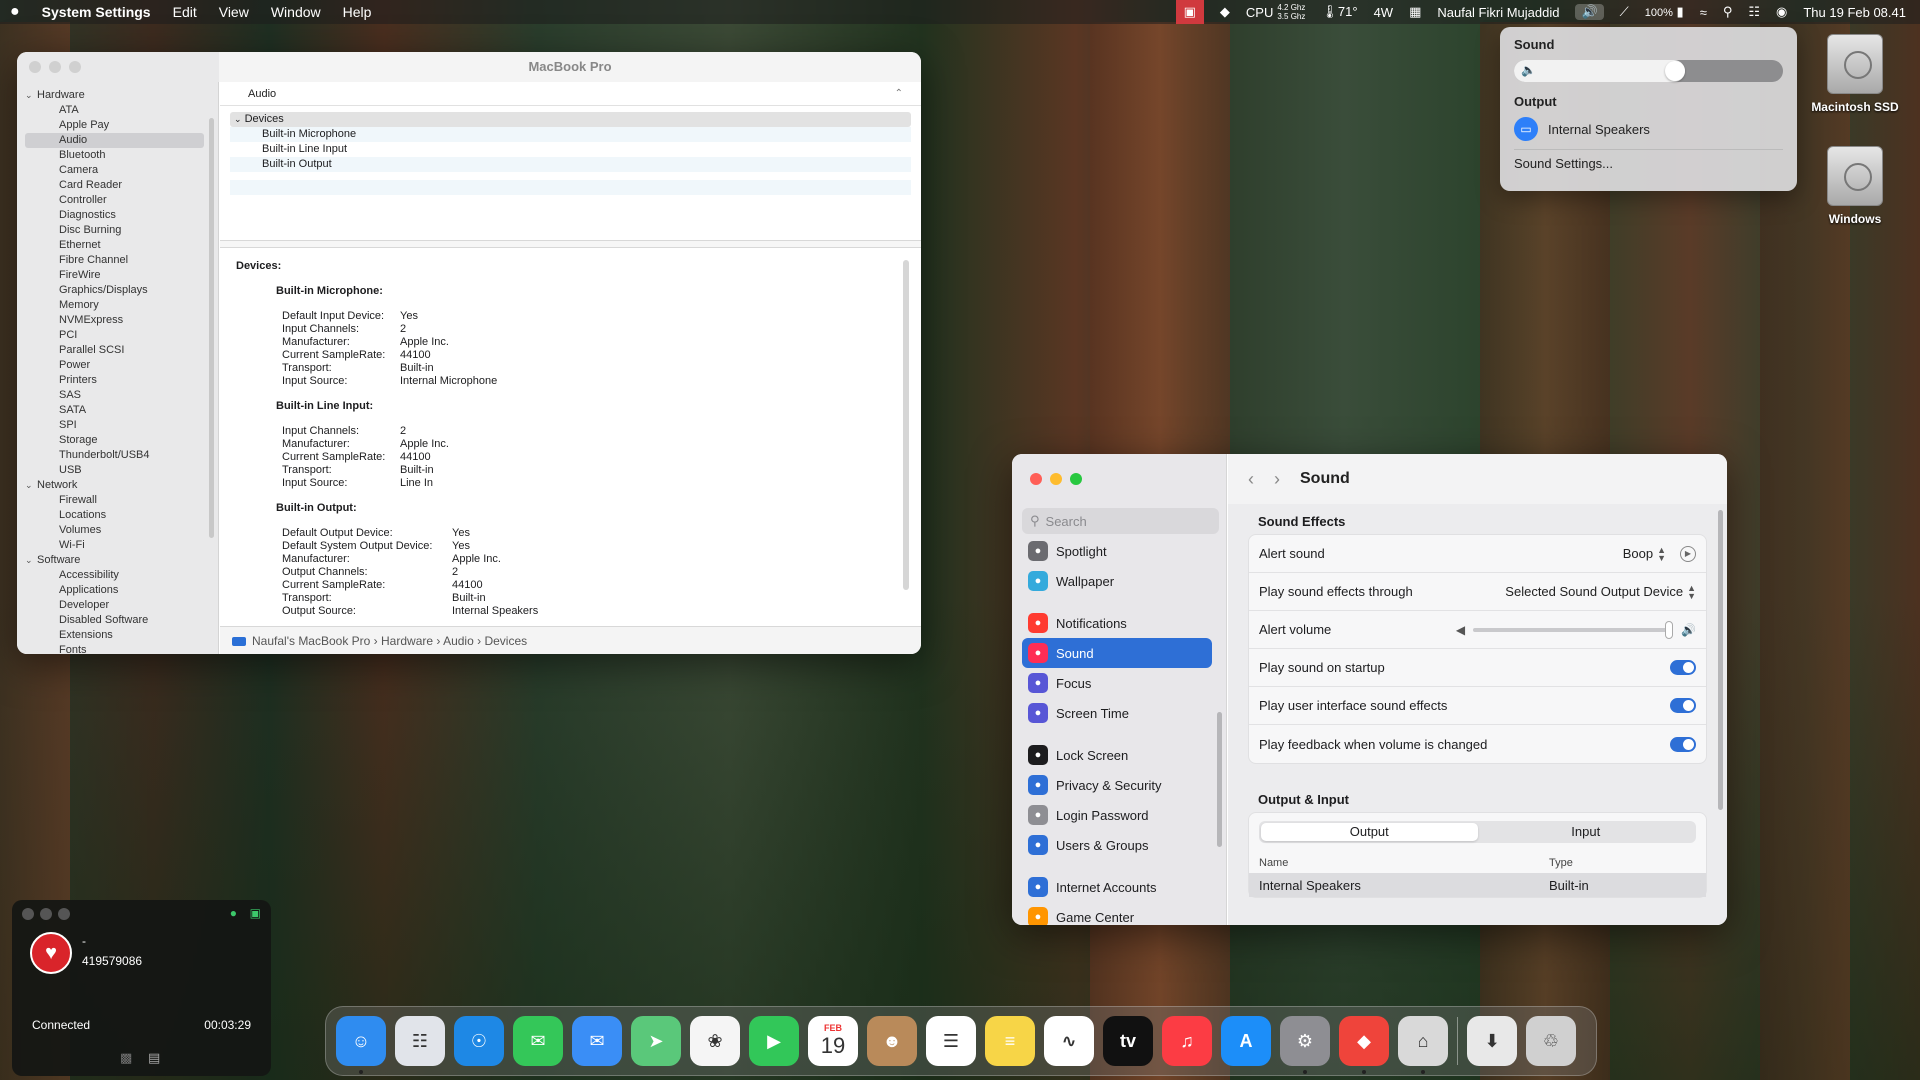 This screenshot has width=1920, height=1080. I want to click on sidebar-item-sound: ● Sound, so click(1117, 653).